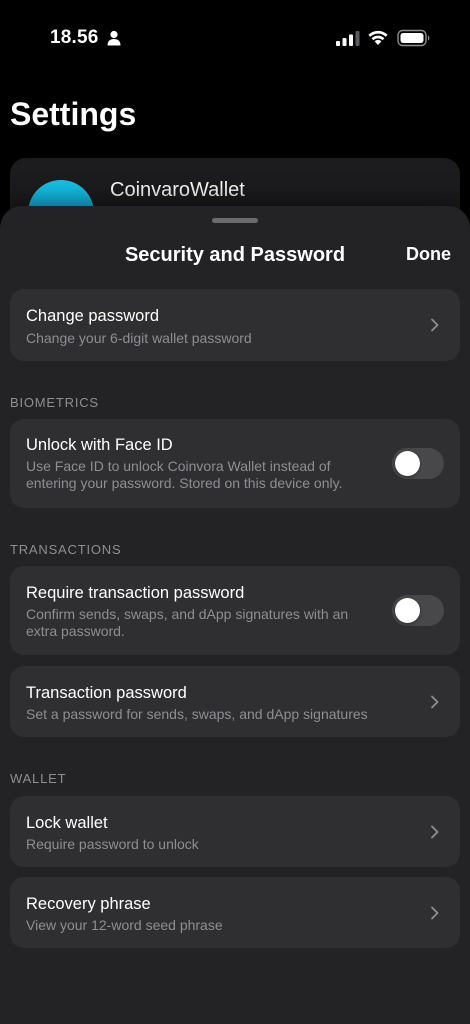  Describe the element at coordinates (73, 114) in the screenshot. I see `page-title: Settings` at that location.